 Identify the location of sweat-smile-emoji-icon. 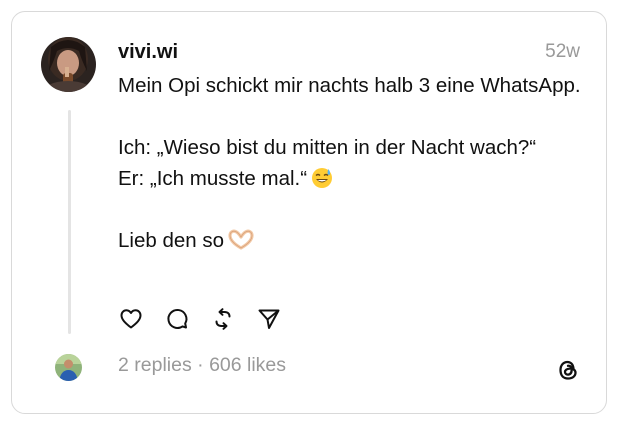
(322, 178).